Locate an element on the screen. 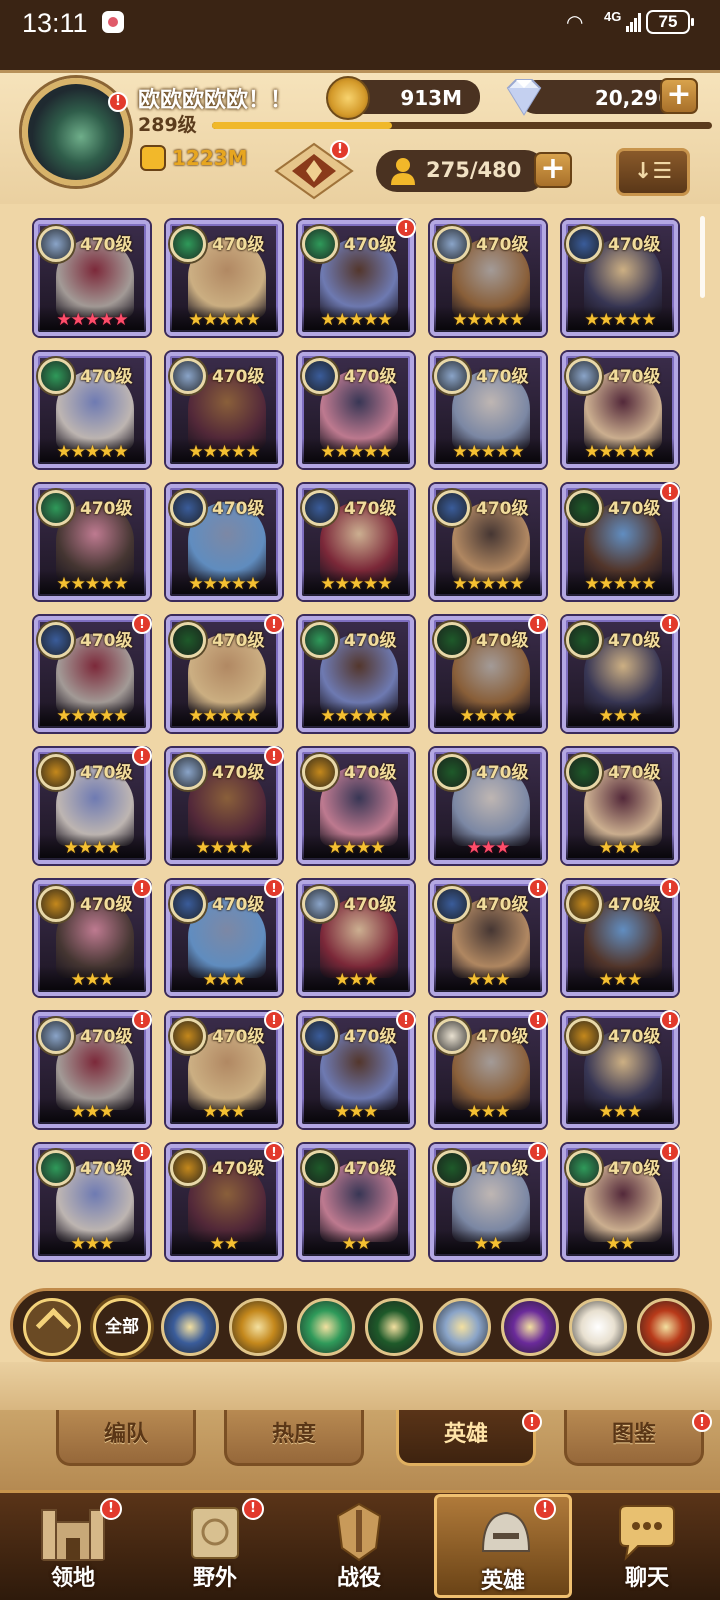  status-bar: 13:11 ◠ 4G 75 is located at coordinates (360, 23).